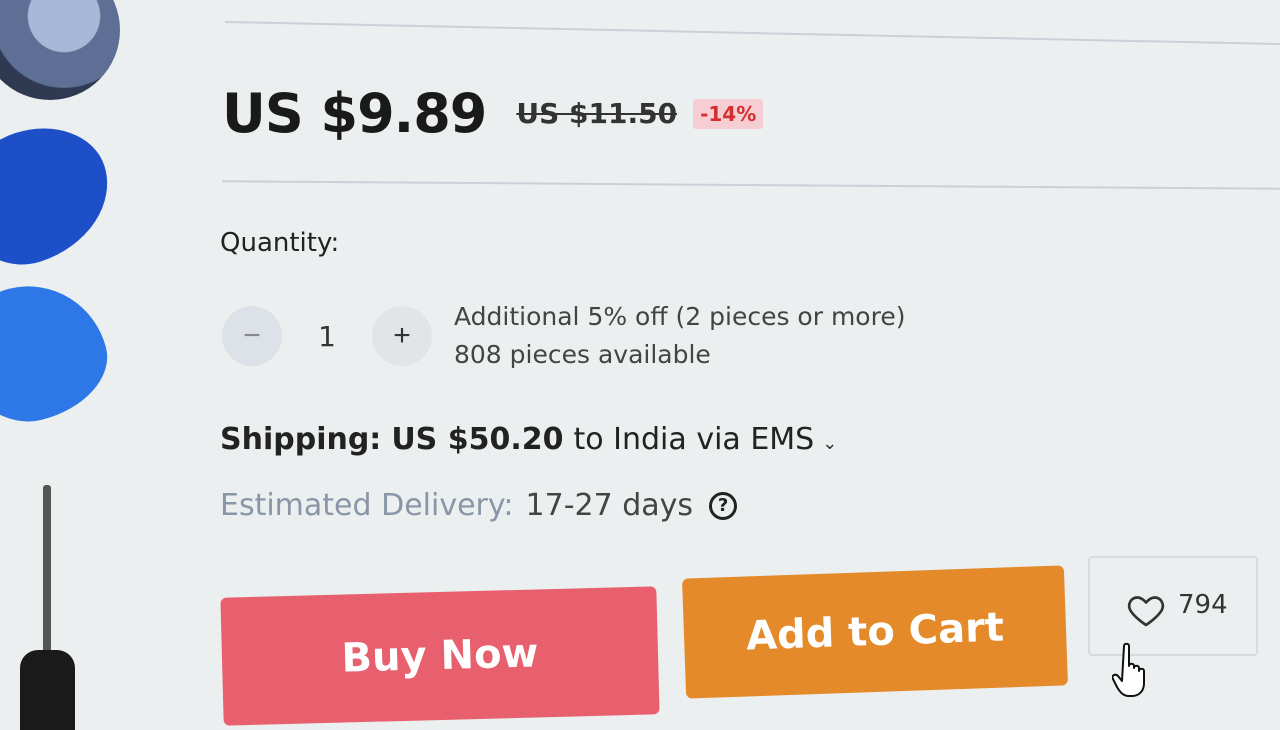  What do you see at coordinates (60, 50) in the screenshot?
I see `product-thumbnail-ring` at bounding box center [60, 50].